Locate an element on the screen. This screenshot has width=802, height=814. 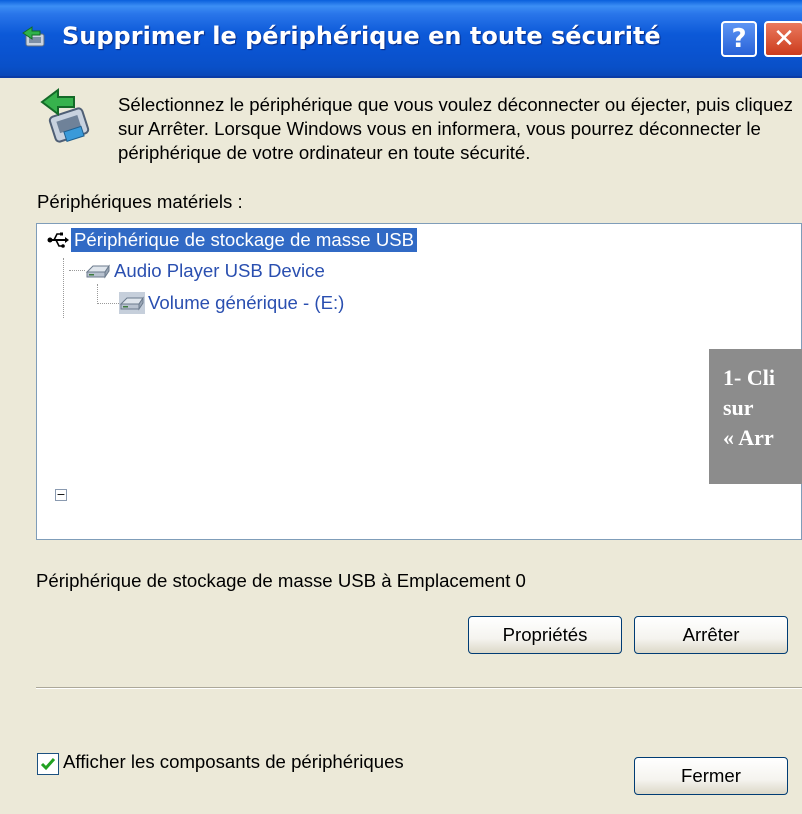
callout-line: « Arr is located at coordinates (748, 437).